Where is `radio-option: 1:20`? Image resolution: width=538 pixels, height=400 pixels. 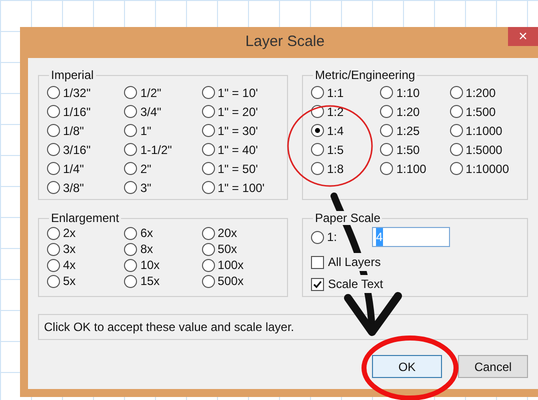 radio-option: 1:20 is located at coordinates (415, 111).